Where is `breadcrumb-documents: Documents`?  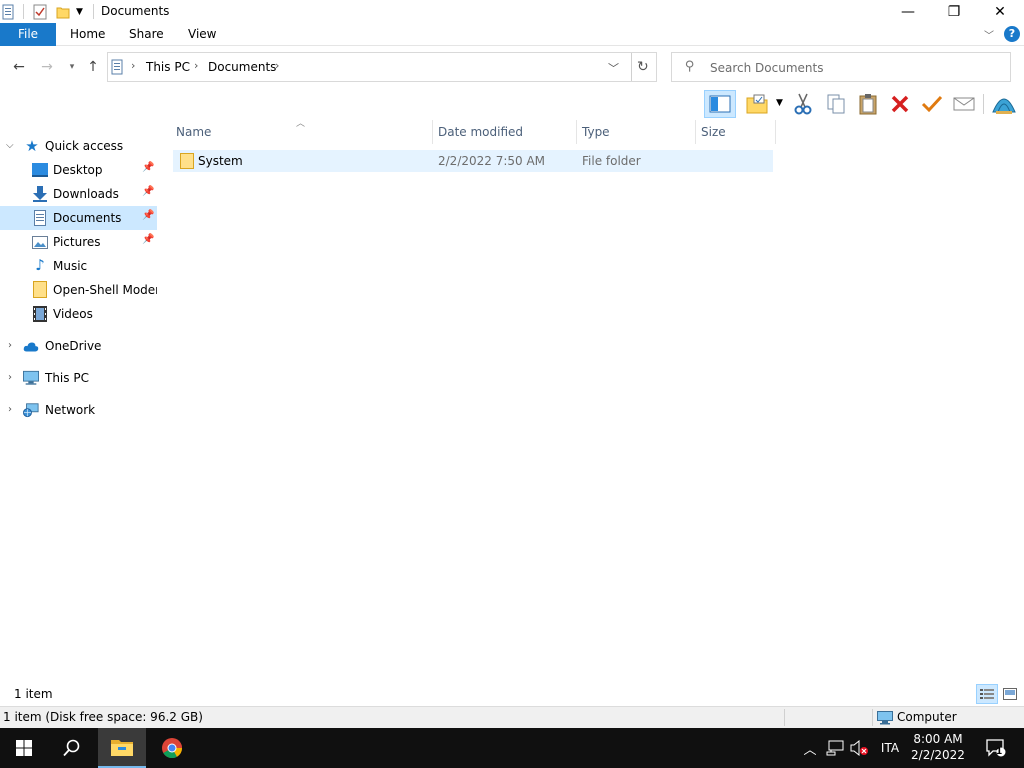
breadcrumb-documents: Documents is located at coordinates (242, 67).